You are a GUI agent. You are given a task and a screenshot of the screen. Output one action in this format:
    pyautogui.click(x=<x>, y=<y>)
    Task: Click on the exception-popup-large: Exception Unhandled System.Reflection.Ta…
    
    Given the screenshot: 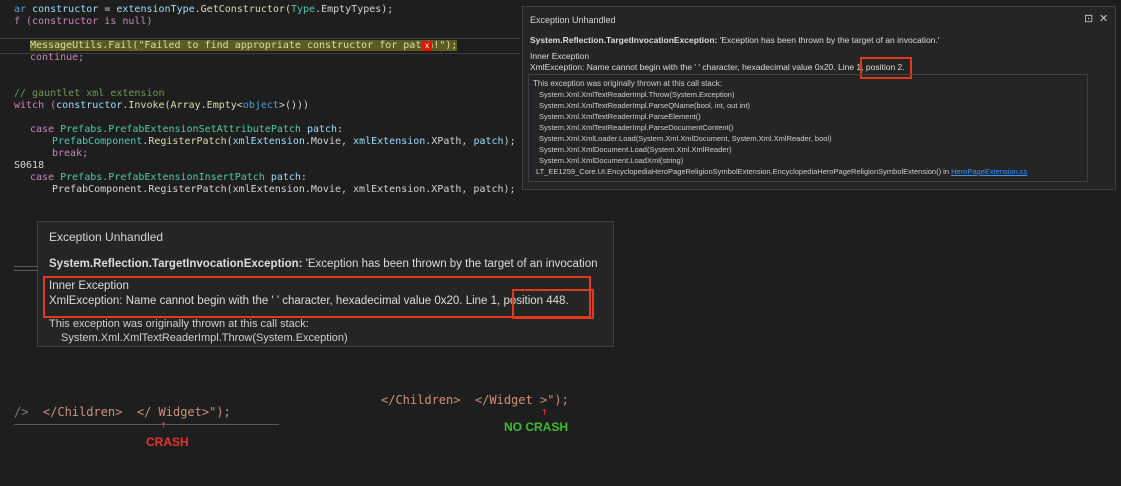 What is the action you would take?
    pyautogui.click(x=325, y=284)
    